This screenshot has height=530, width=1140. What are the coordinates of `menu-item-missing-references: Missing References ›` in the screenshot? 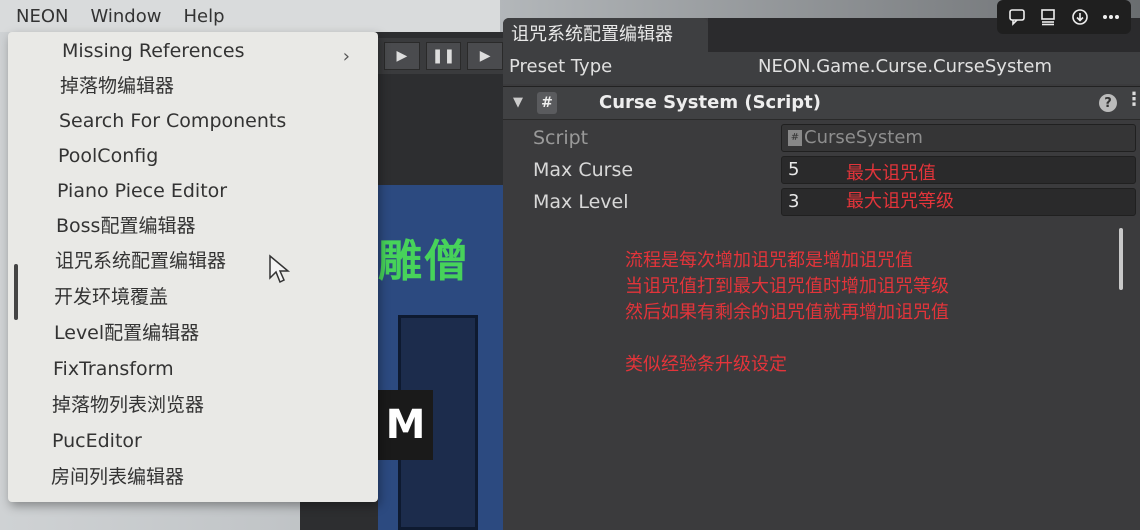 It's located at (217, 51).